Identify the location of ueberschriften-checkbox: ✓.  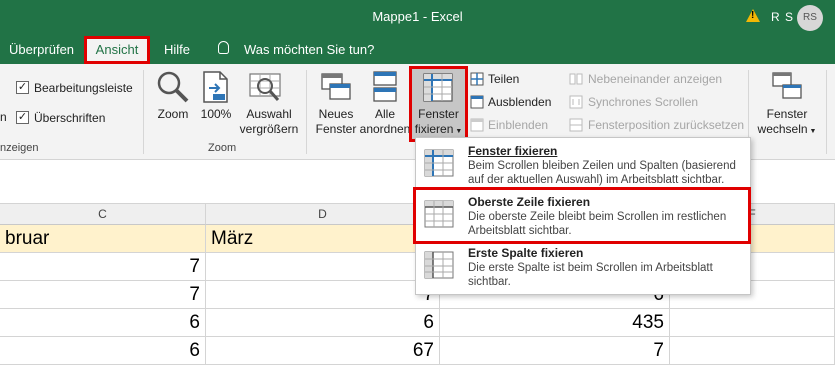
(22, 117).